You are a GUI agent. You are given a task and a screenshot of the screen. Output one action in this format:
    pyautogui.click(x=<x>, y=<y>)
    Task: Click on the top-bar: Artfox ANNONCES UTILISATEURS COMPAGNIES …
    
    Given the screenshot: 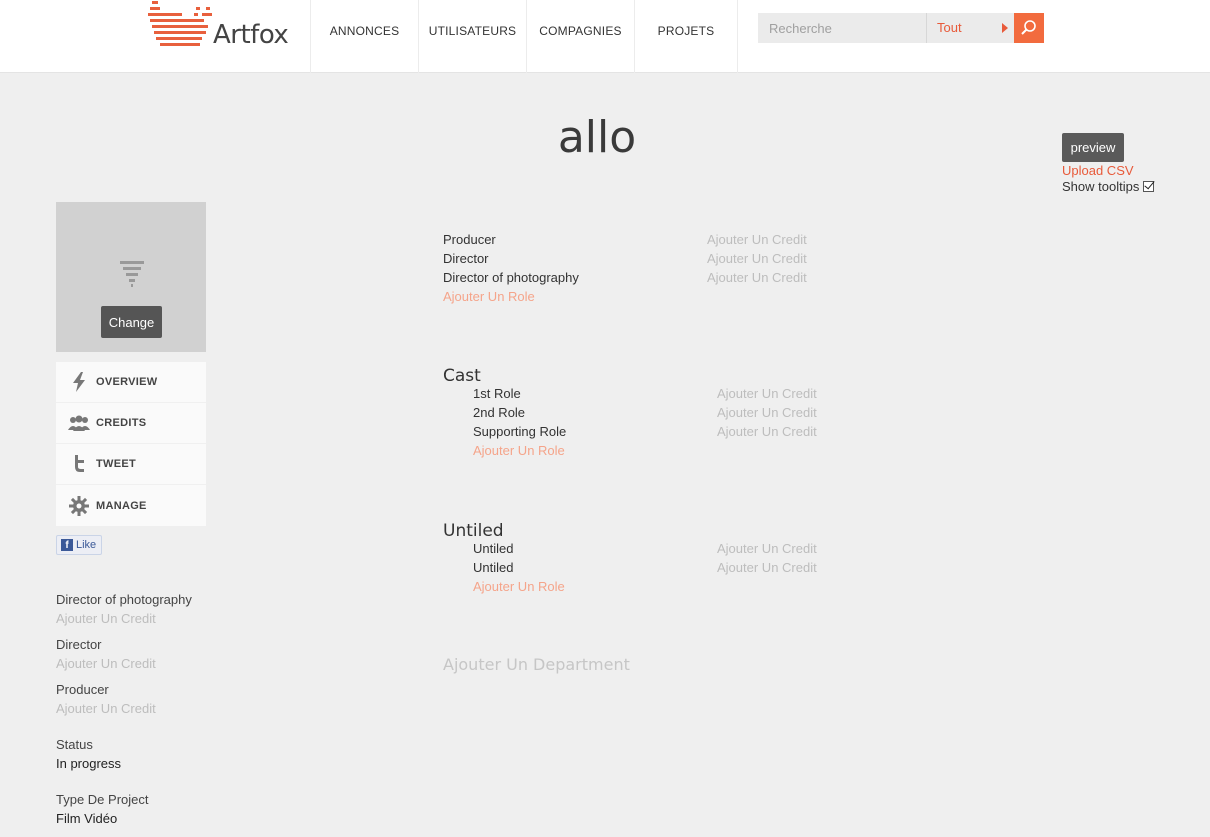 What is the action you would take?
    pyautogui.click(x=605, y=36)
    